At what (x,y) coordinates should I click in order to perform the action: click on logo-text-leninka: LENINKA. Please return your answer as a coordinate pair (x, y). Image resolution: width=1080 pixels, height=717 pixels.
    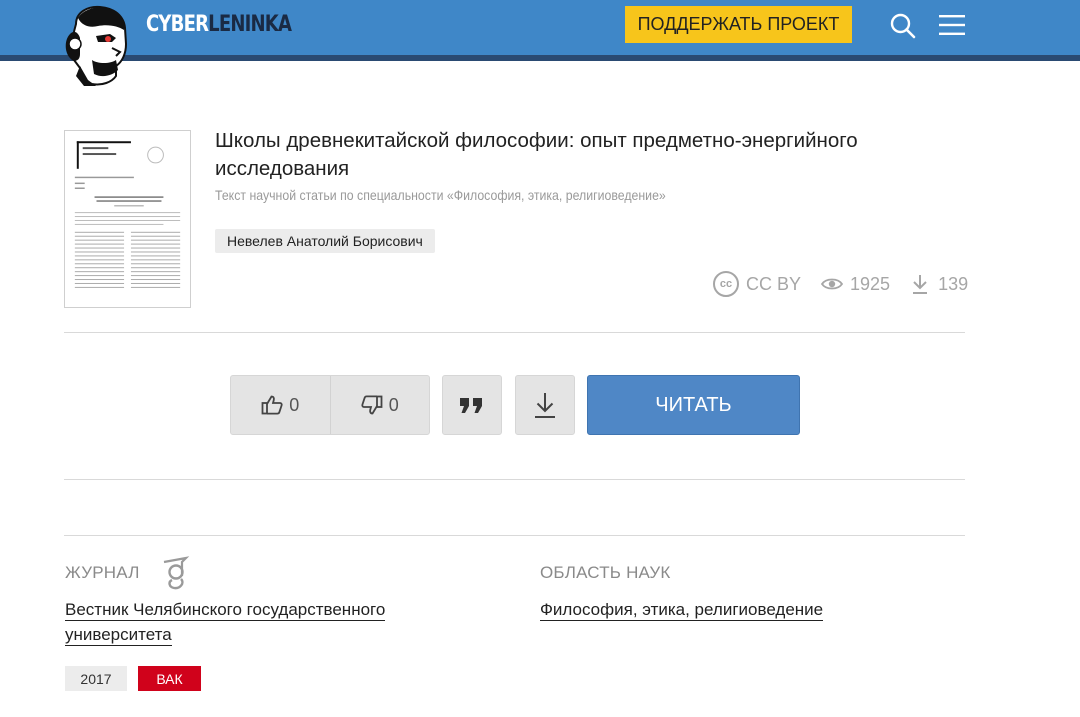
    Looking at the image, I should click on (250, 24).